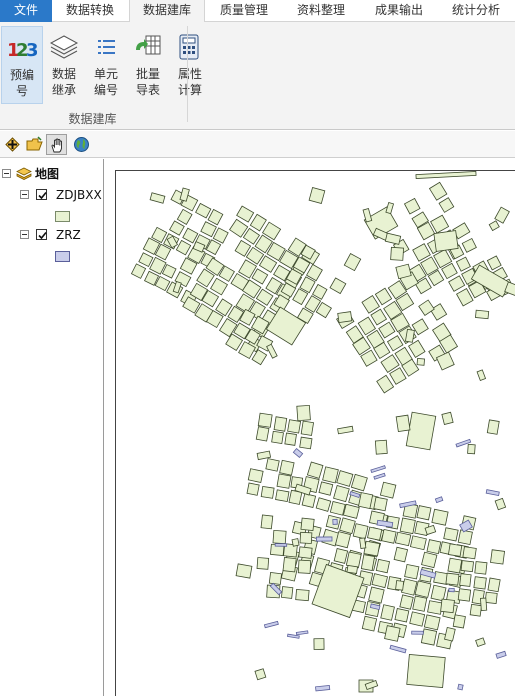 This screenshot has width=515, height=696. What do you see at coordinates (64, 65) in the screenshot?
I see `data-inherit-button: 数据 继承` at bounding box center [64, 65].